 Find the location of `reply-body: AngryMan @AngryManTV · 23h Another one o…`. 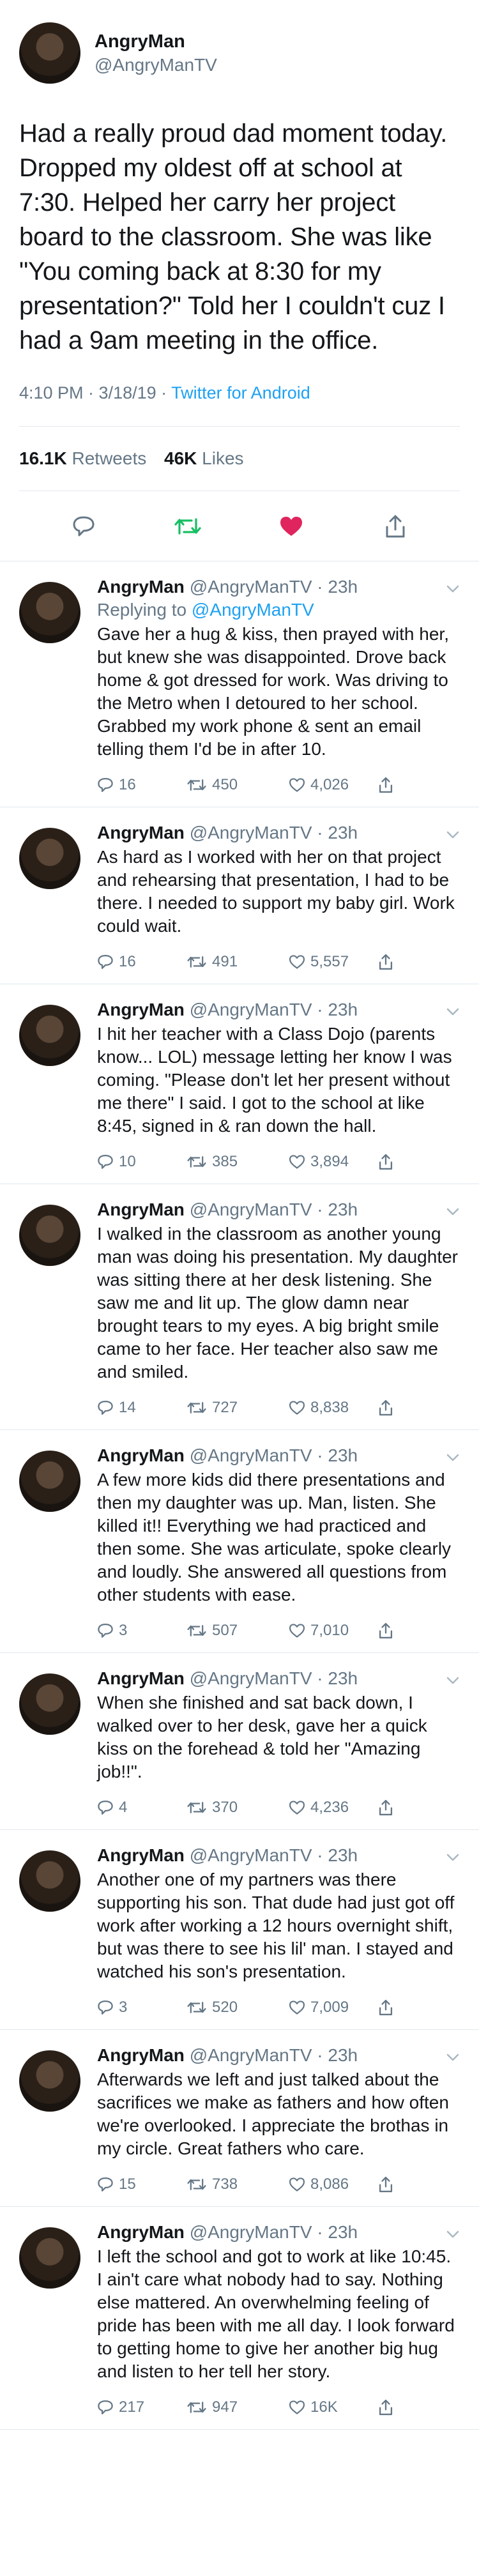

reply-body: AngryMan @AngryManTV · 23h Another one o… is located at coordinates (278, 1932).